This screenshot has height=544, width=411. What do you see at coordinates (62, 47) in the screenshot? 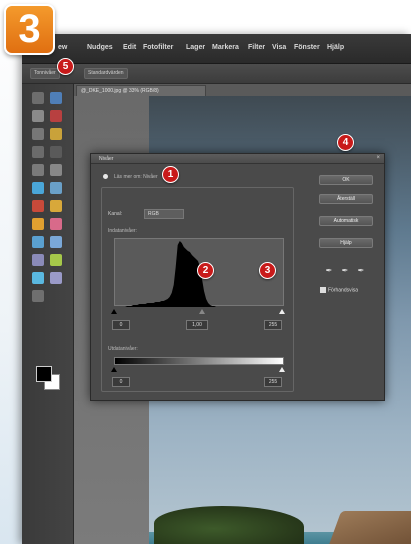
I see `menu-item-view: ew` at bounding box center [62, 47].